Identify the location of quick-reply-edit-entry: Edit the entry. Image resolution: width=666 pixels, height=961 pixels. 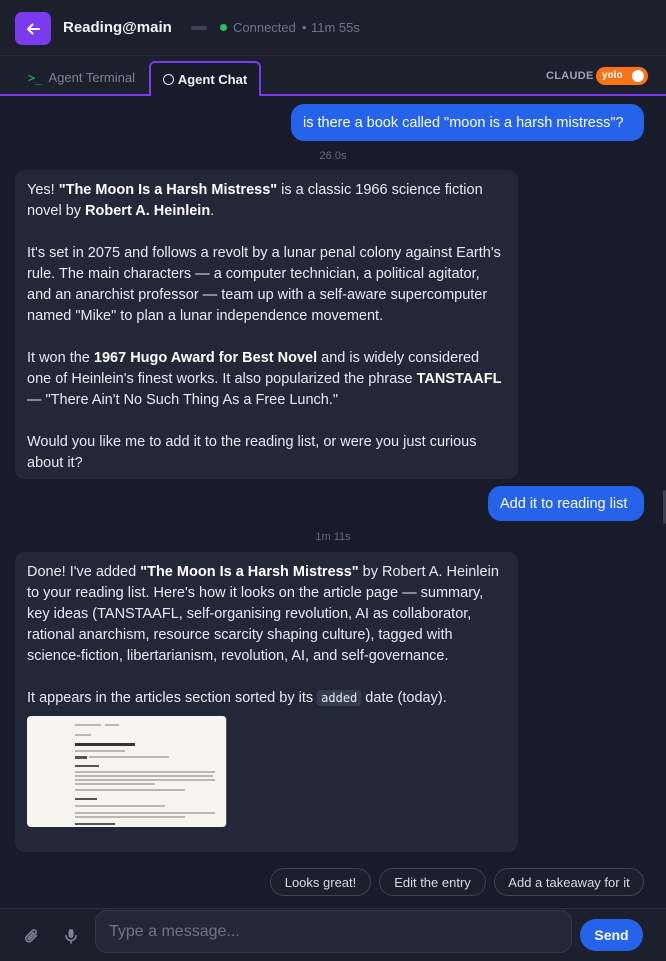
(432, 882).